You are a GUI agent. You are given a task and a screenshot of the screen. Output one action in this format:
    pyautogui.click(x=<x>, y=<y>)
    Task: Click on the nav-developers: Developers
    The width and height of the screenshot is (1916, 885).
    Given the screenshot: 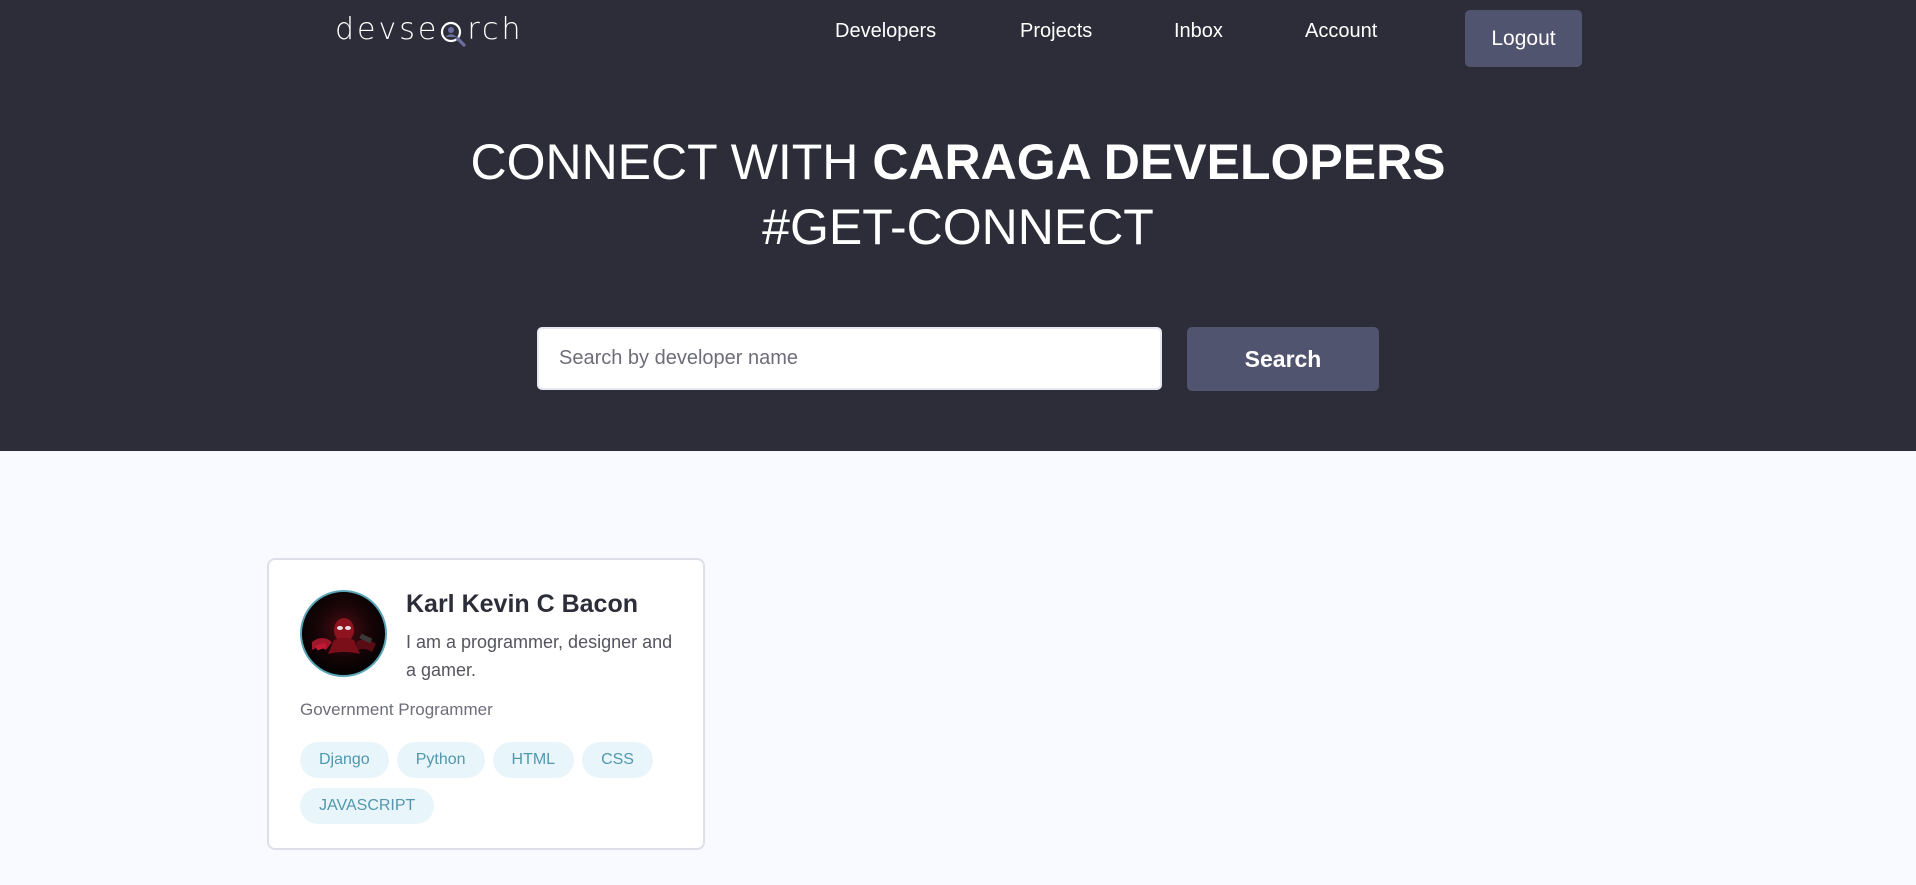 What is the action you would take?
    pyautogui.click(x=885, y=31)
    